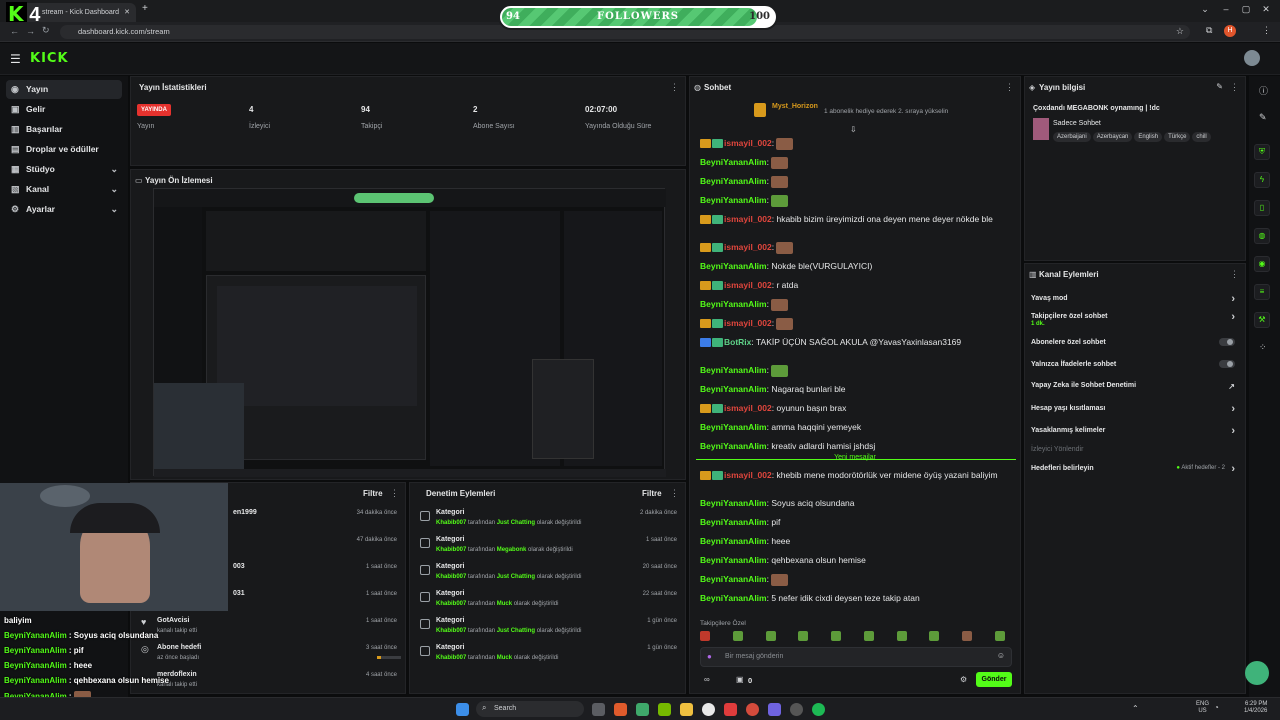 The width and height of the screenshot is (1280, 720). Describe the element at coordinates (708, 709) in the screenshot. I see `chrome-icon` at that location.